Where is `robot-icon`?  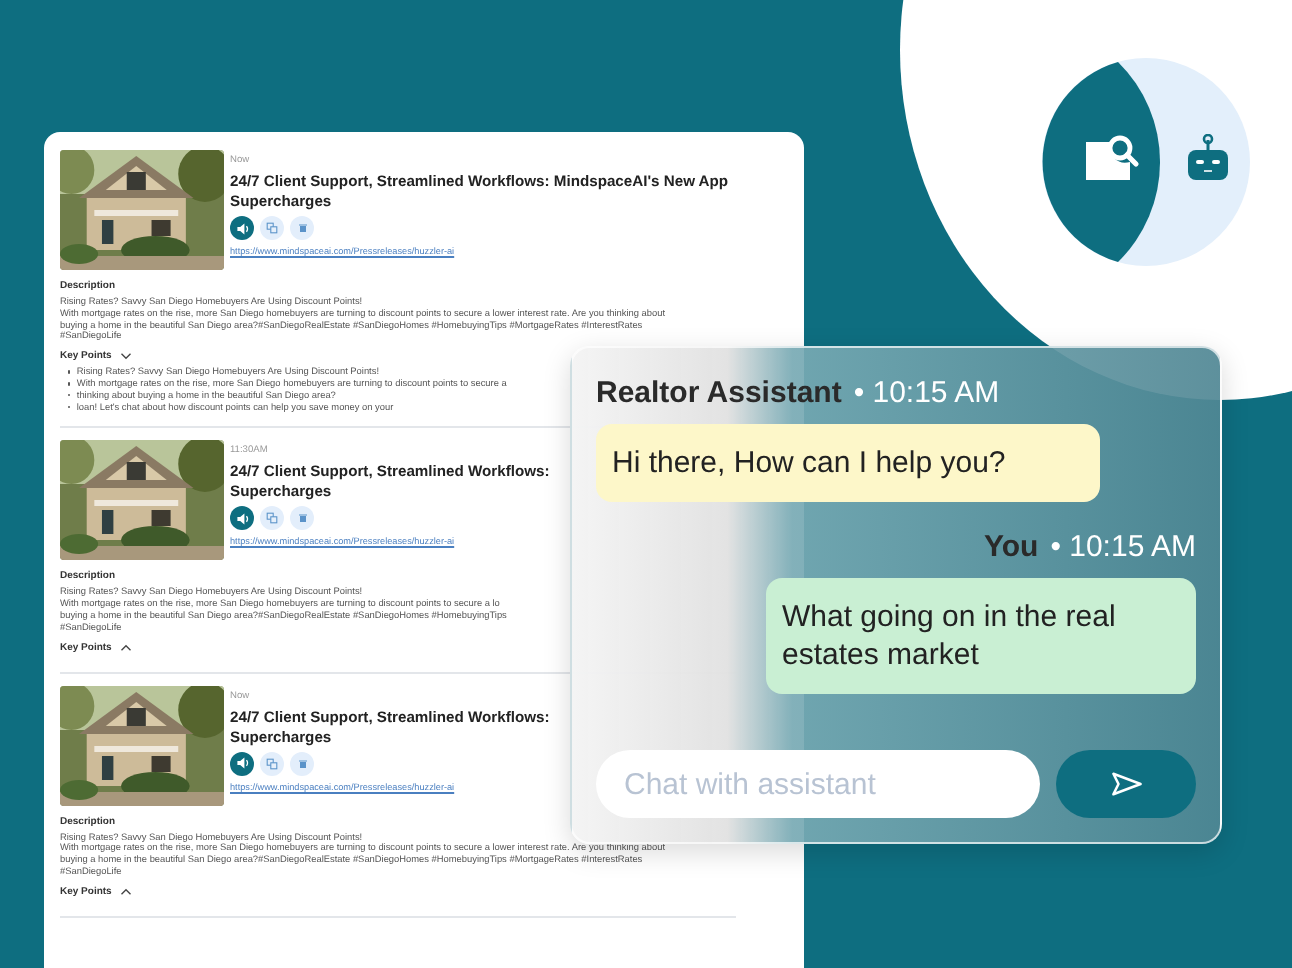 robot-icon is located at coordinates (1208, 158).